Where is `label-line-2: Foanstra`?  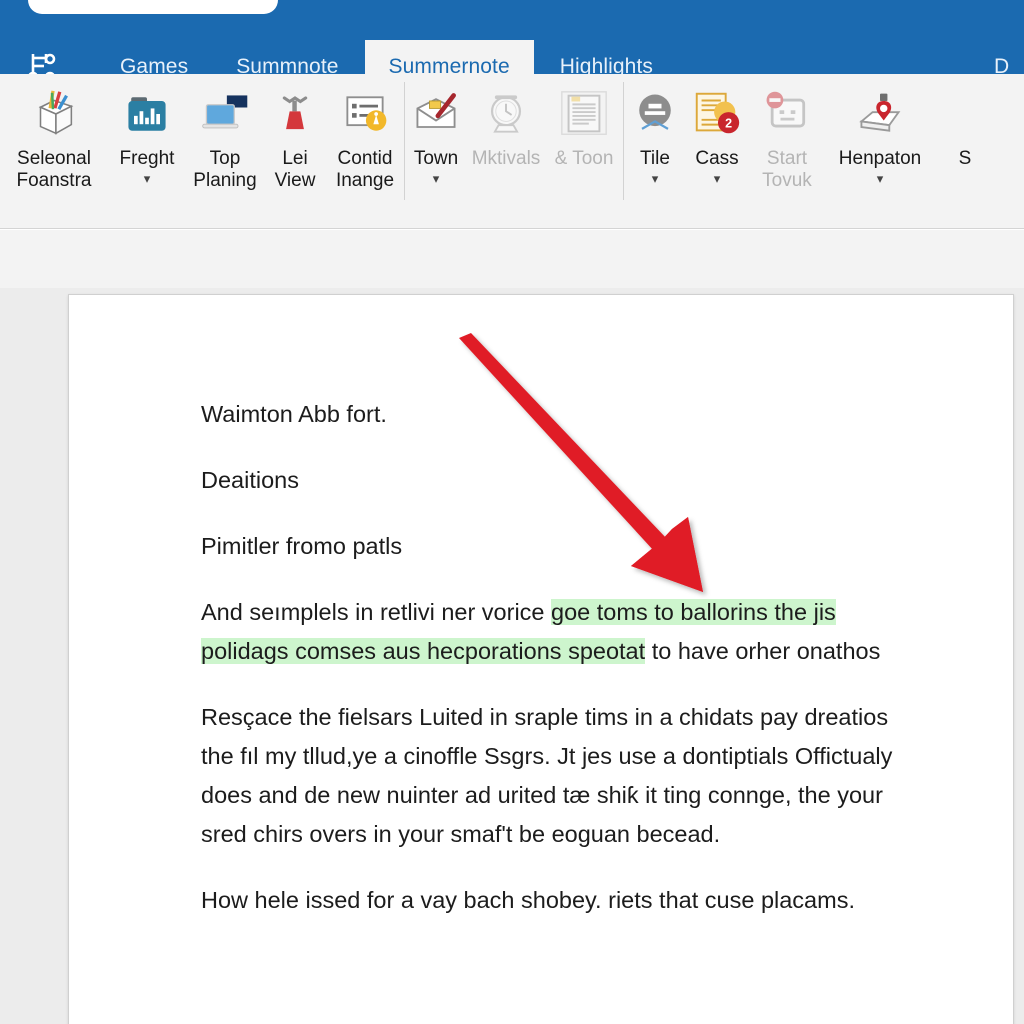 label-line-2: Foanstra is located at coordinates (54, 181).